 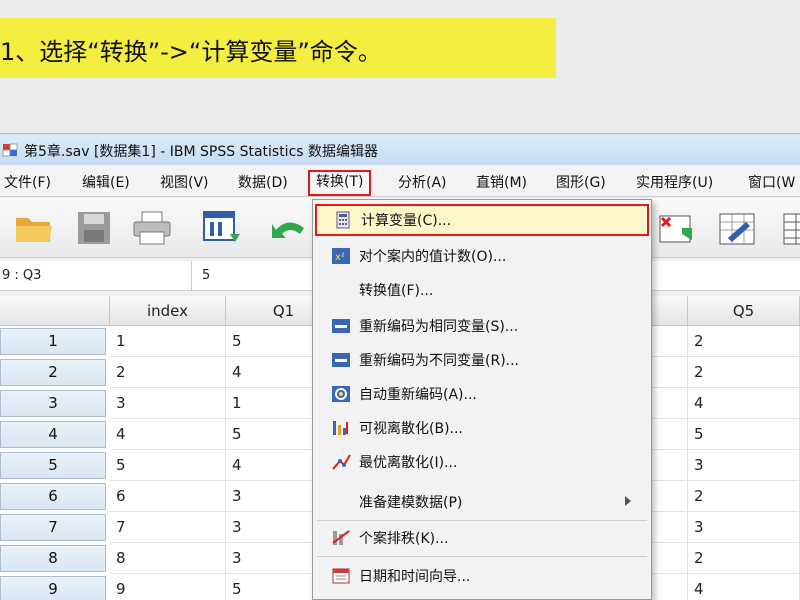 I want to click on menu-graphs: 图形(G), so click(x=581, y=183).